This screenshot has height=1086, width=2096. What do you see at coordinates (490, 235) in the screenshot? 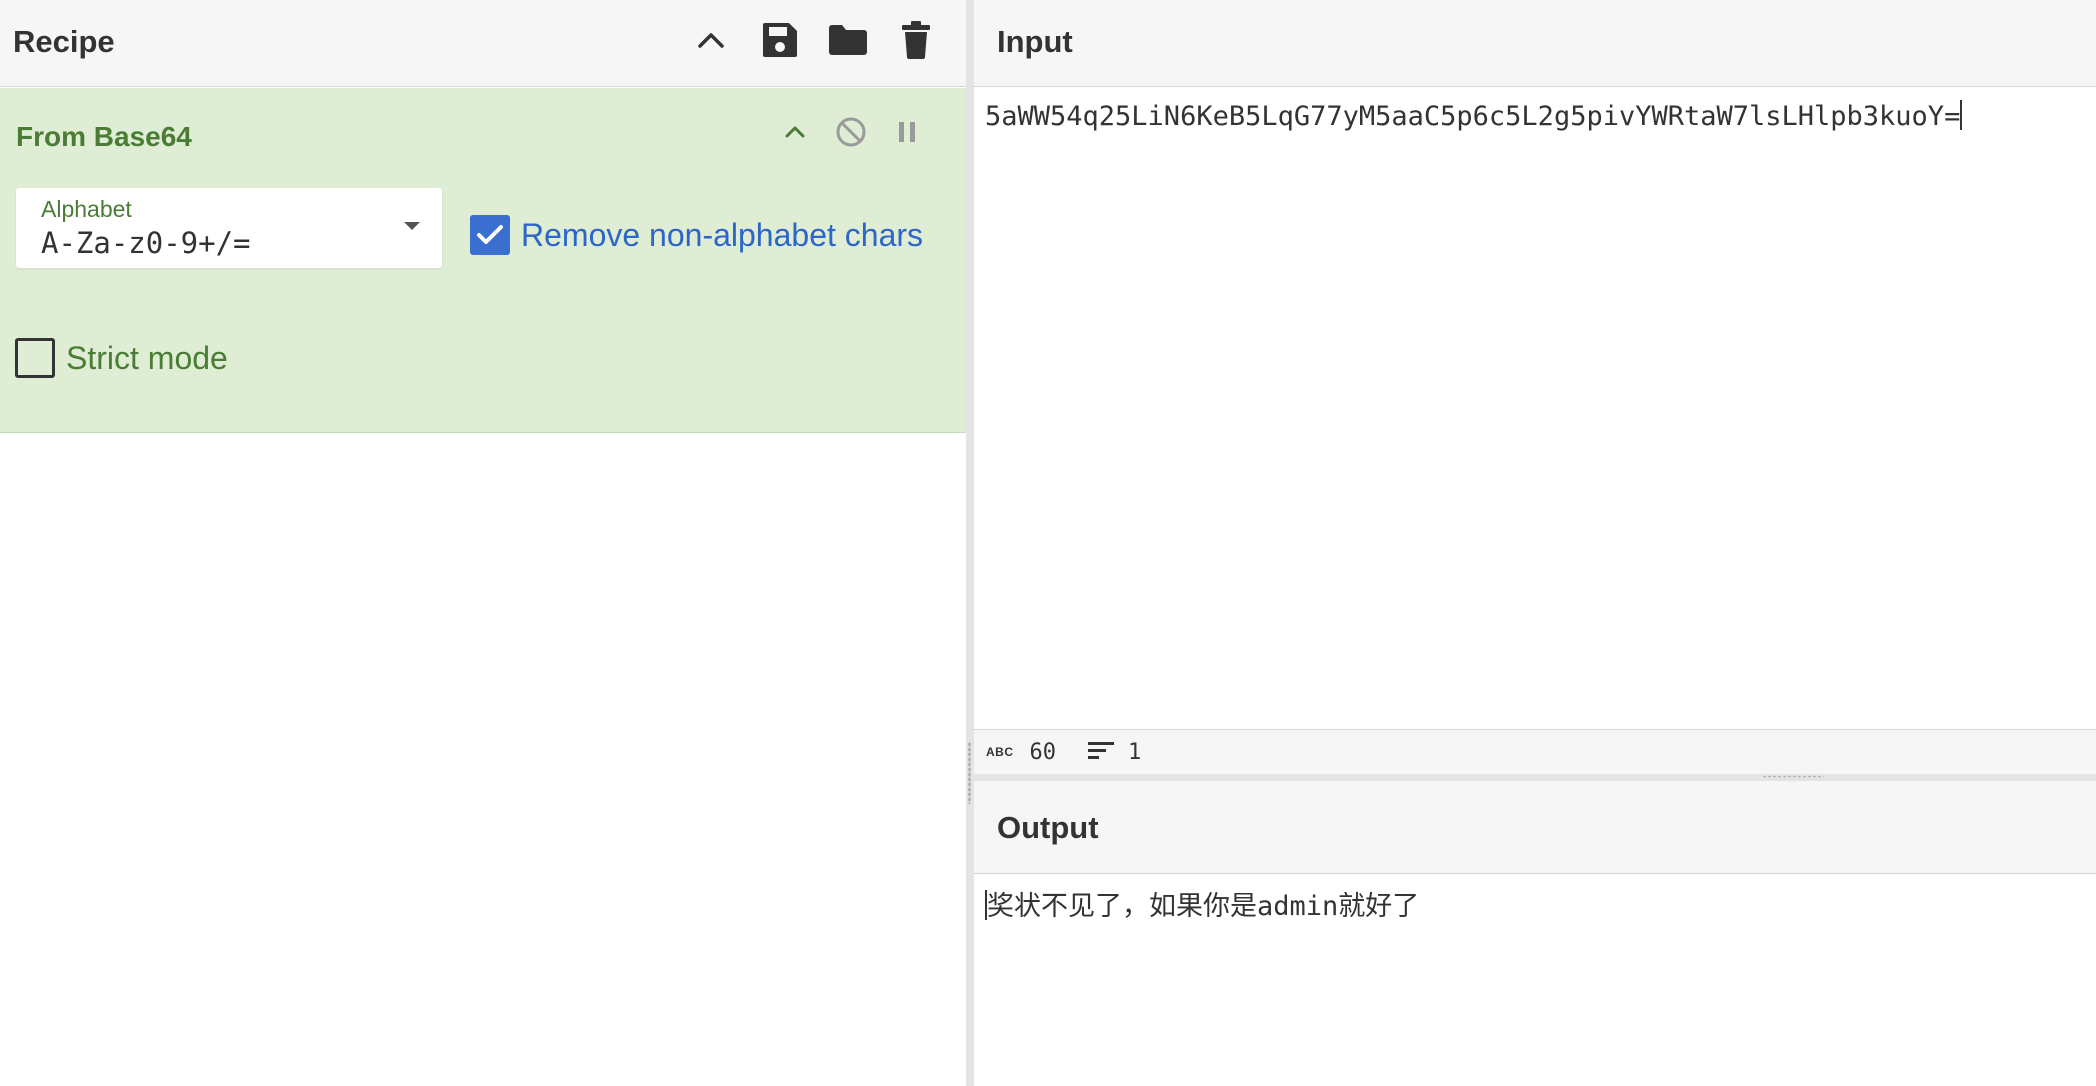
I see `checkbox-checked-icon` at bounding box center [490, 235].